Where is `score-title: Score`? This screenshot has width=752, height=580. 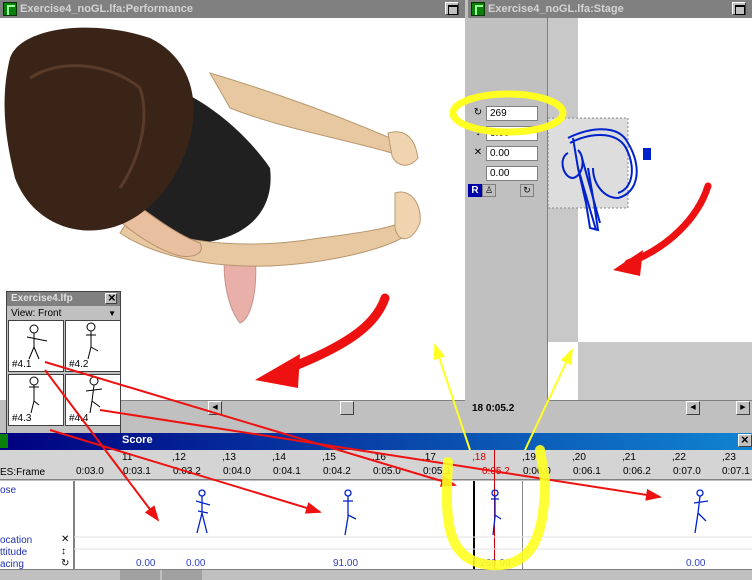 score-title: Score is located at coordinates (137, 440).